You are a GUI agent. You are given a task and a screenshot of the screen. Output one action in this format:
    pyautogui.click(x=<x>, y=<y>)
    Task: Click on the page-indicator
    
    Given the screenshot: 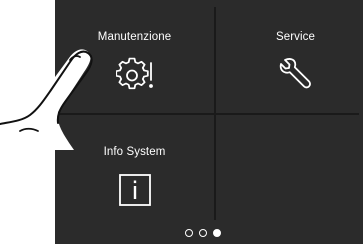 What is the action you would take?
    pyautogui.click(x=203, y=233)
    